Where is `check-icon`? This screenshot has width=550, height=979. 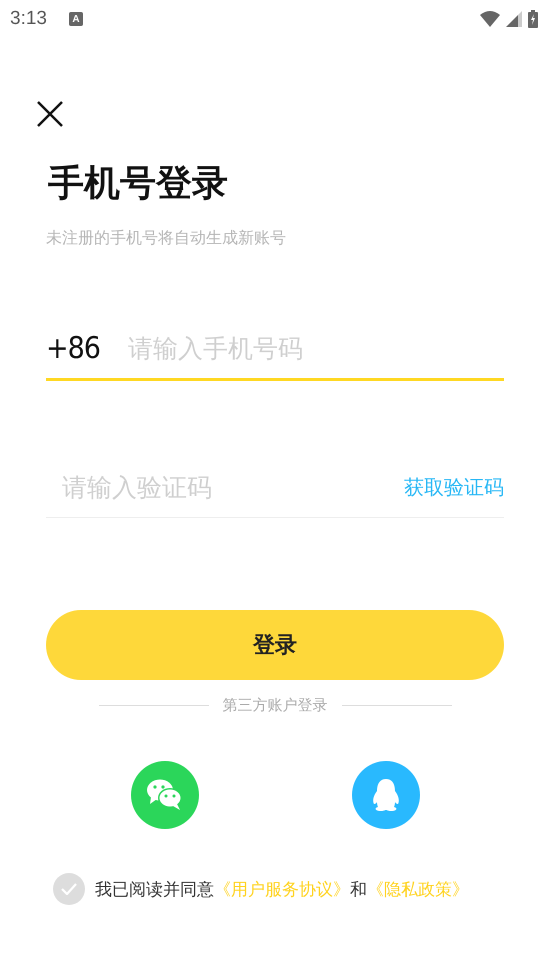 check-icon is located at coordinates (69, 889).